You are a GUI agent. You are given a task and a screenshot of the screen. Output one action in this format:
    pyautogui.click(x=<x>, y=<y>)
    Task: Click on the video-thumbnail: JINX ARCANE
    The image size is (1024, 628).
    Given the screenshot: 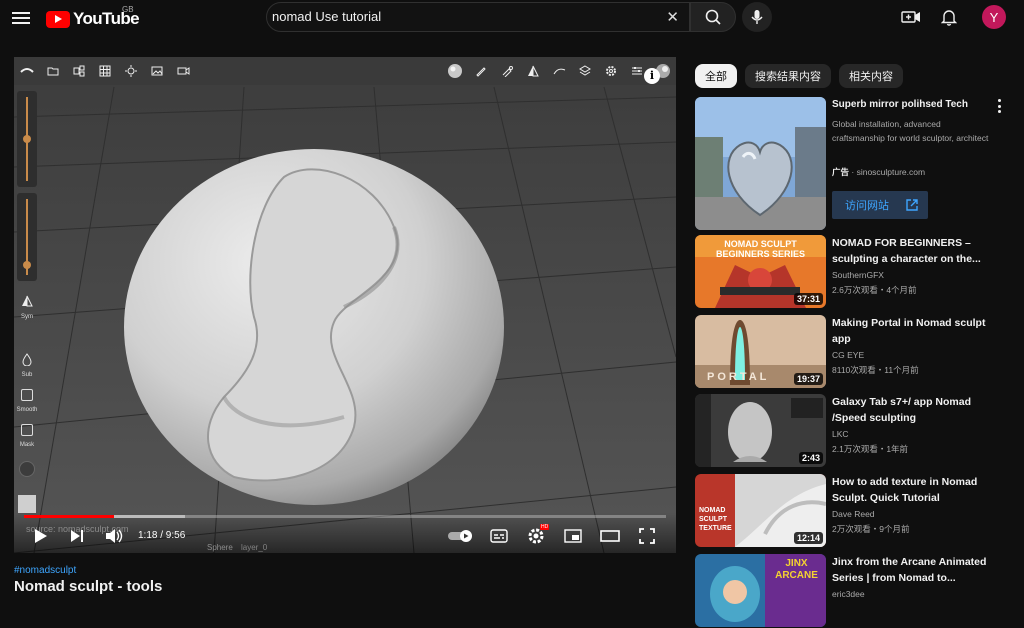 What is the action you would take?
    pyautogui.click(x=760, y=590)
    